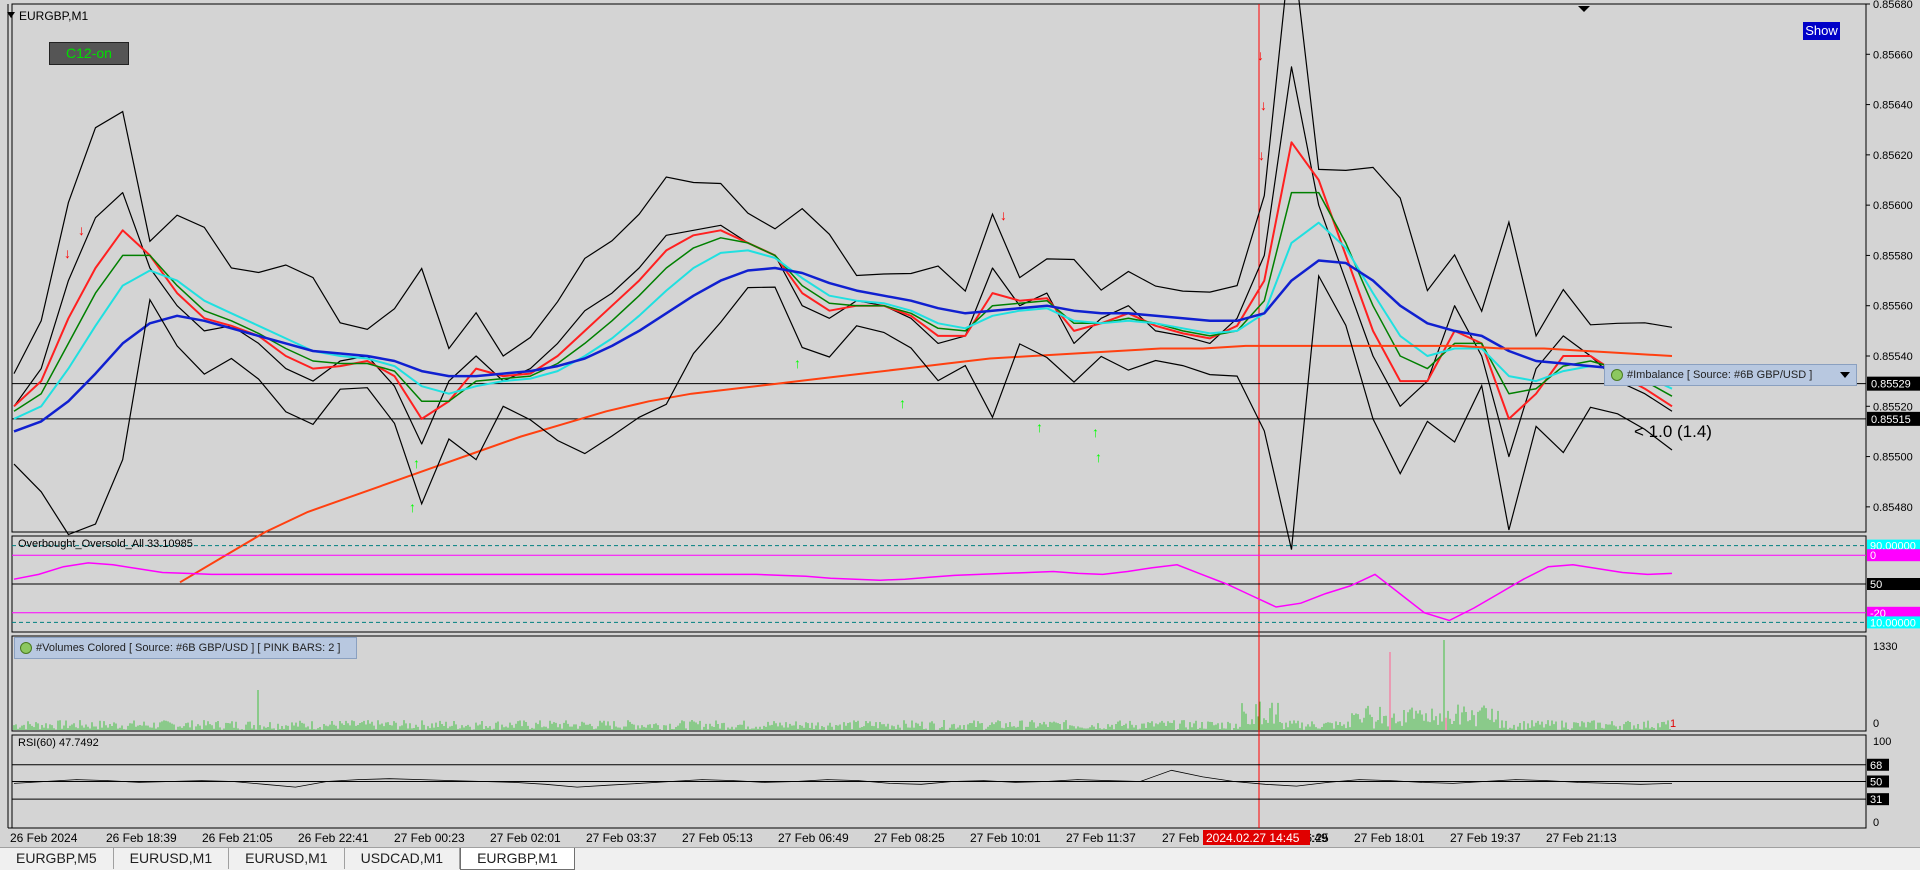  I want to click on y-tick-label: 0.85680, so click(1893, 5).